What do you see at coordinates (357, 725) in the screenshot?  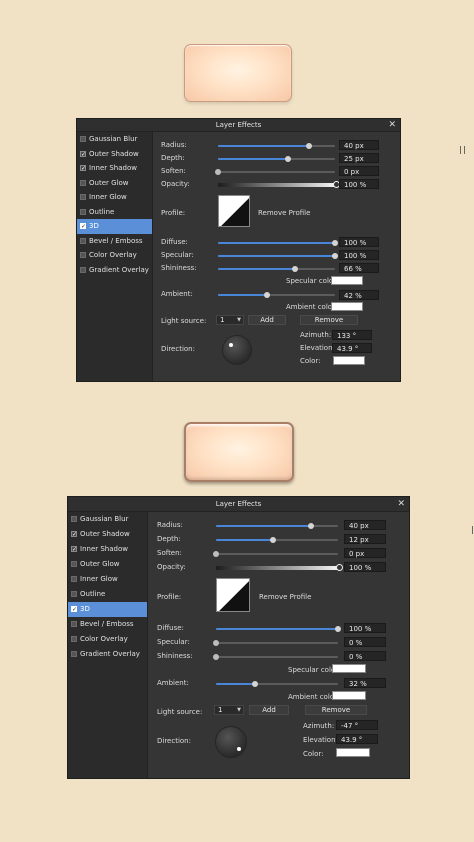 I see `azimuth-field: -47 °` at bounding box center [357, 725].